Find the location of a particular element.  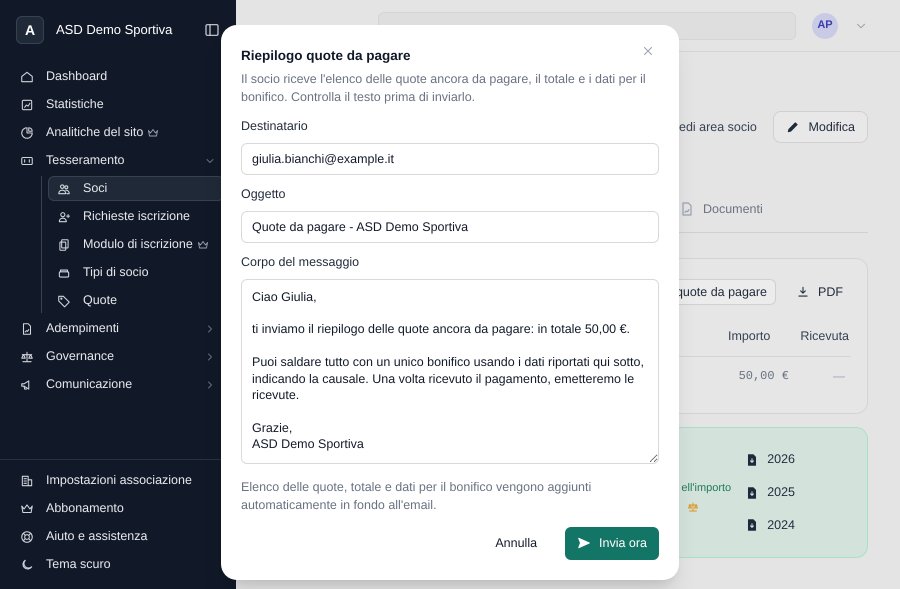

chart-icon is located at coordinates (27, 105).